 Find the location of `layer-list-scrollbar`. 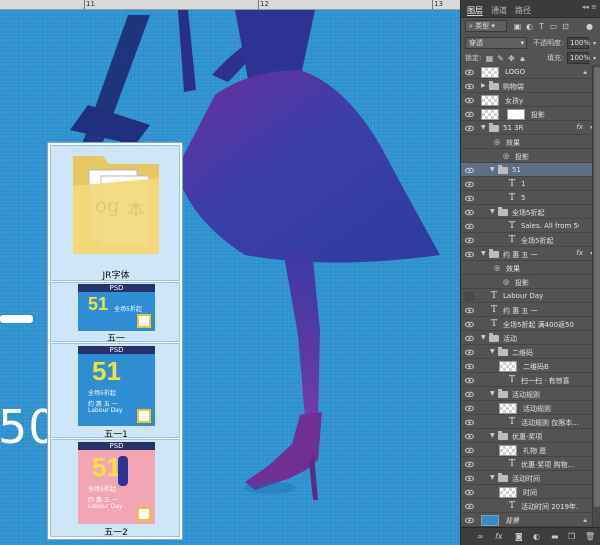

layer-list-scrollbar is located at coordinates (596, 296).